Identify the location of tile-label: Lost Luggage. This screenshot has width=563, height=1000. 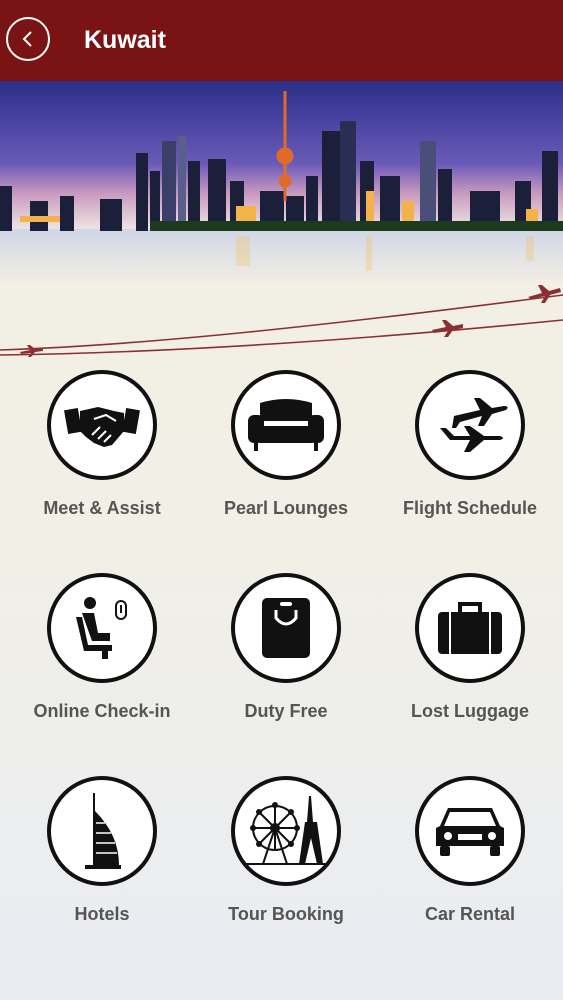
(470, 711).